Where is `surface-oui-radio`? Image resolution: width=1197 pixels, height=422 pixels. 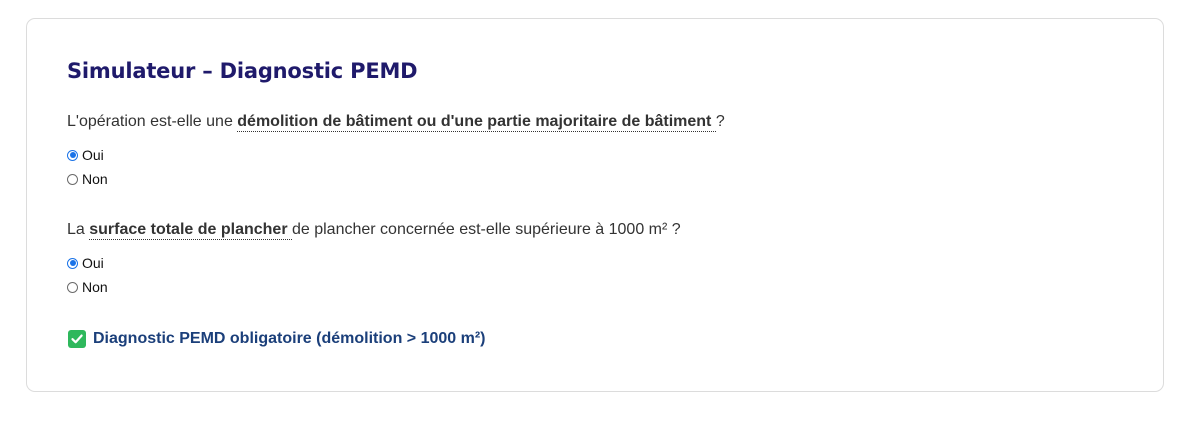
surface-oui-radio is located at coordinates (72, 263).